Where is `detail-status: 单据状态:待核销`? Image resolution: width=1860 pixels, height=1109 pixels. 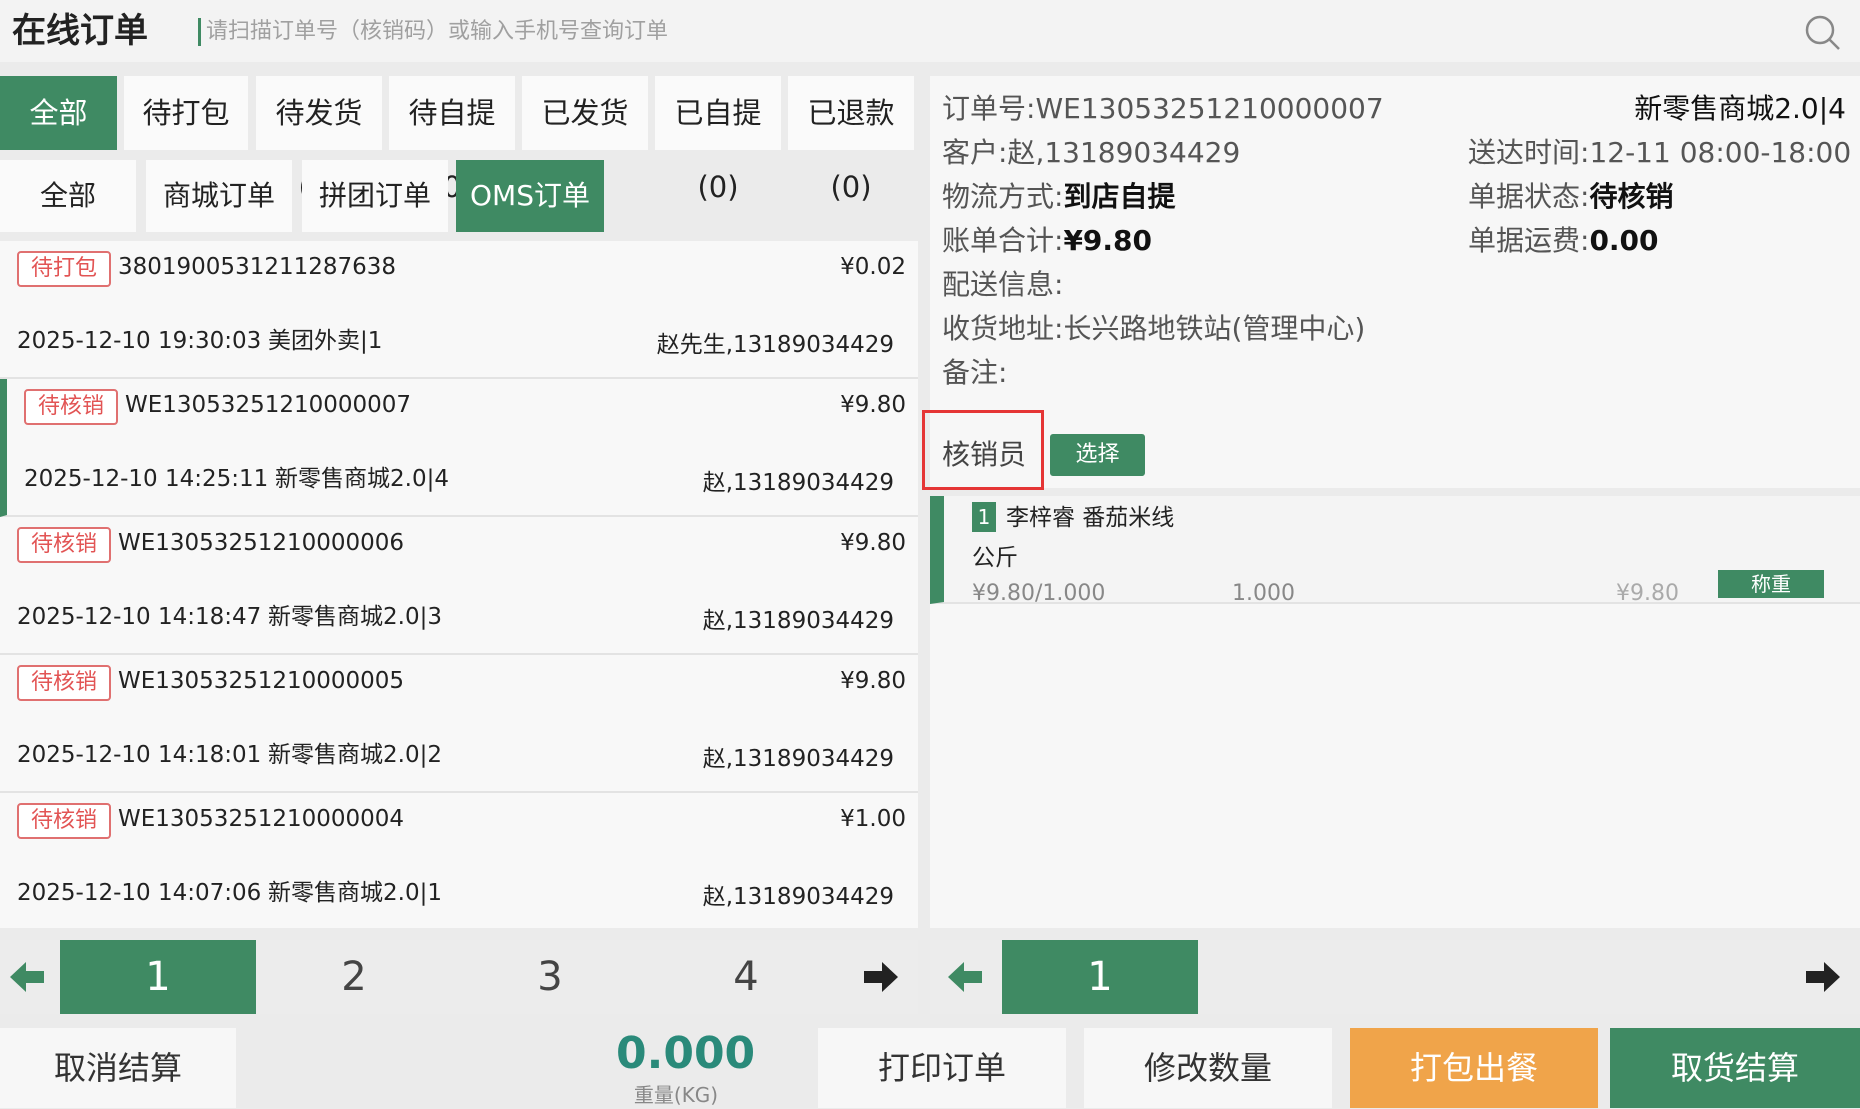
detail-status: 单据状态:待核销 is located at coordinates (1570, 197).